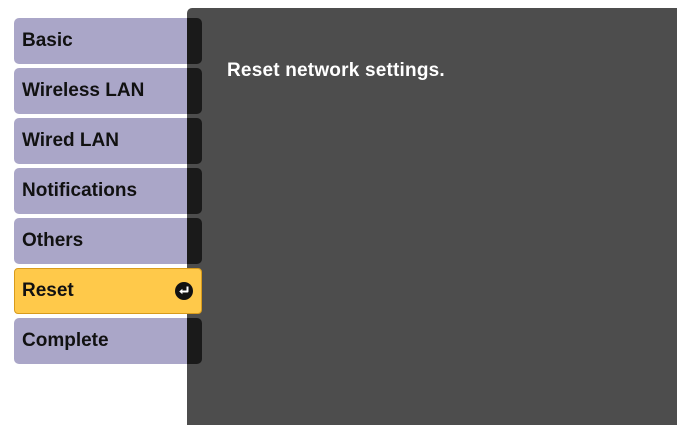 The height and width of the screenshot is (425, 677). What do you see at coordinates (108, 291) in the screenshot?
I see `menu-item-reset: Reset` at bounding box center [108, 291].